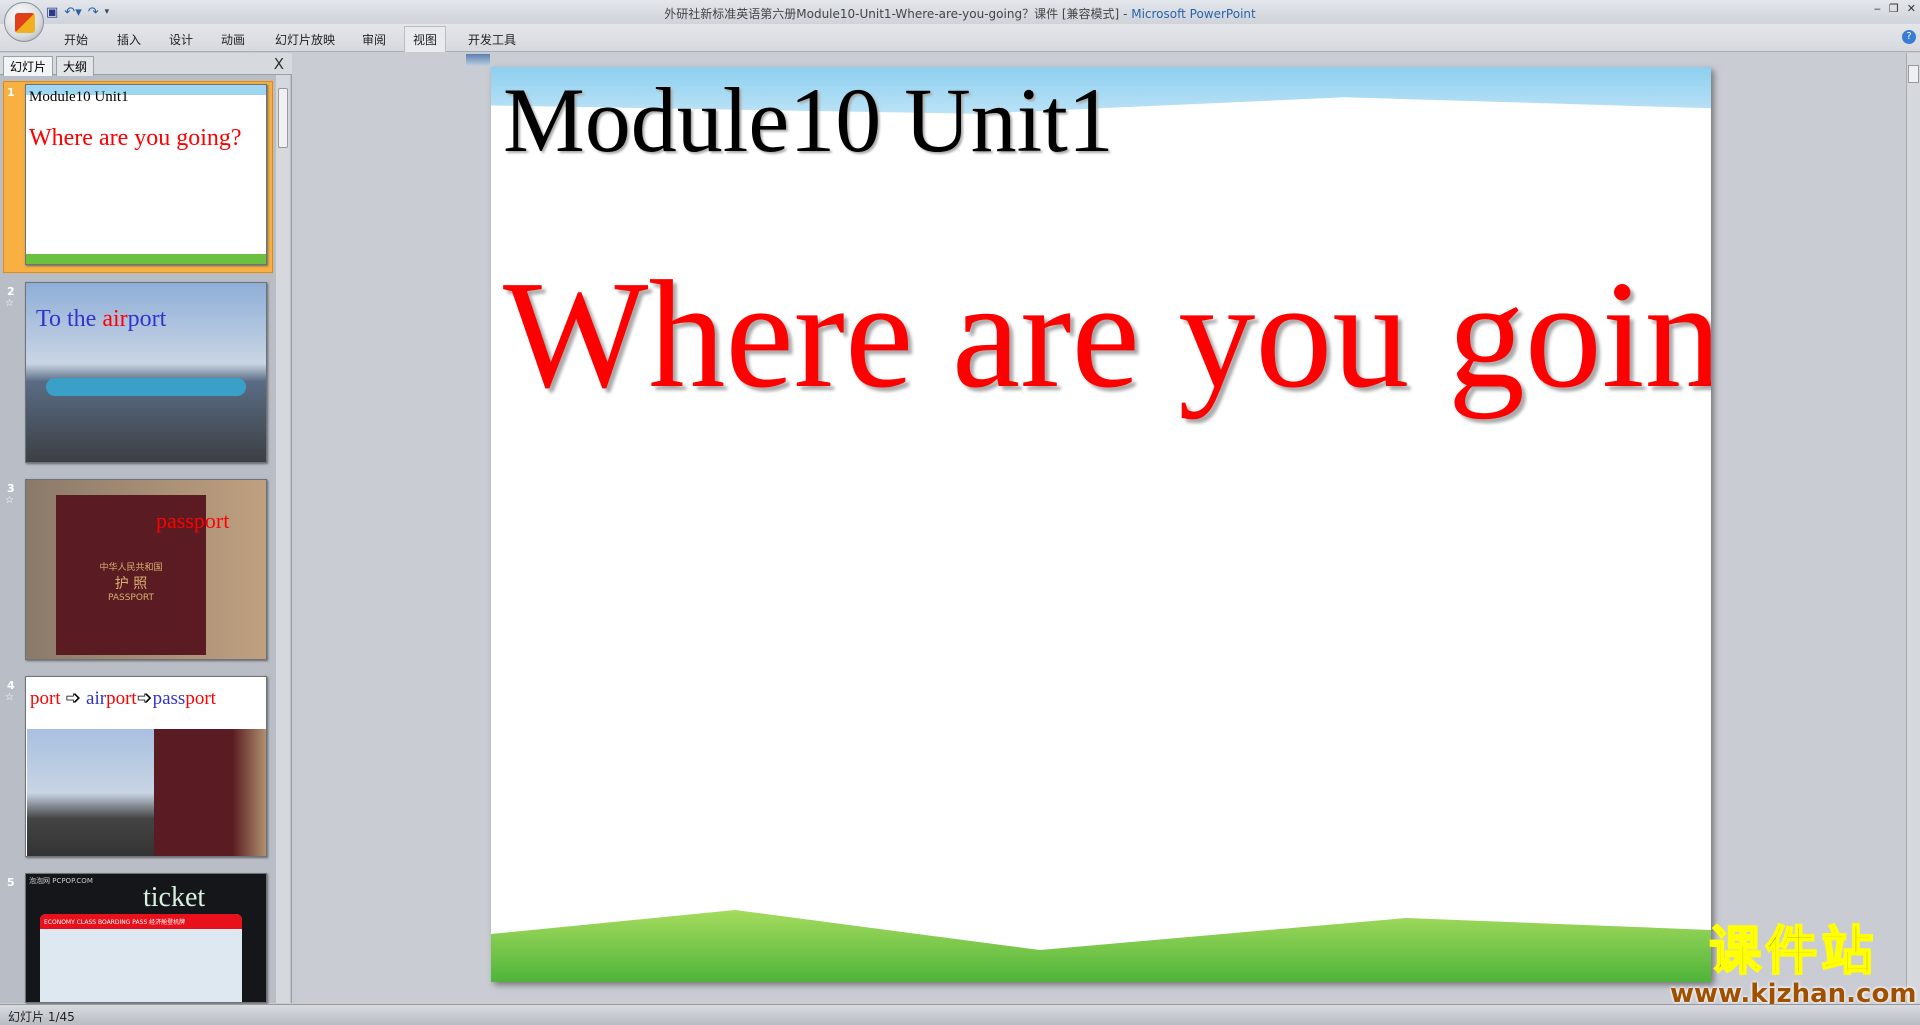 Image resolution: width=1920 pixels, height=1025 pixels. I want to click on thumb-site: 泡泡网 PCPOP.COM, so click(61, 881).